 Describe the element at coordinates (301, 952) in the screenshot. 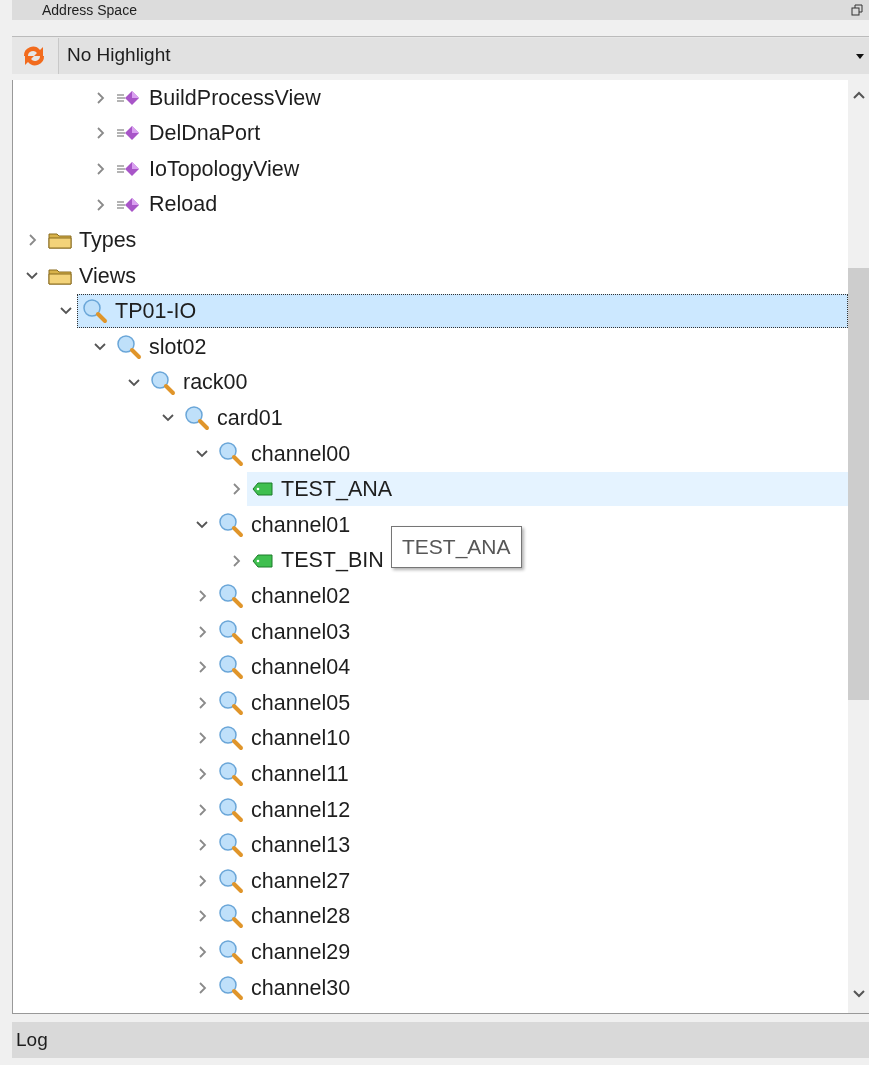

I see `tree-label: channel29` at that location.